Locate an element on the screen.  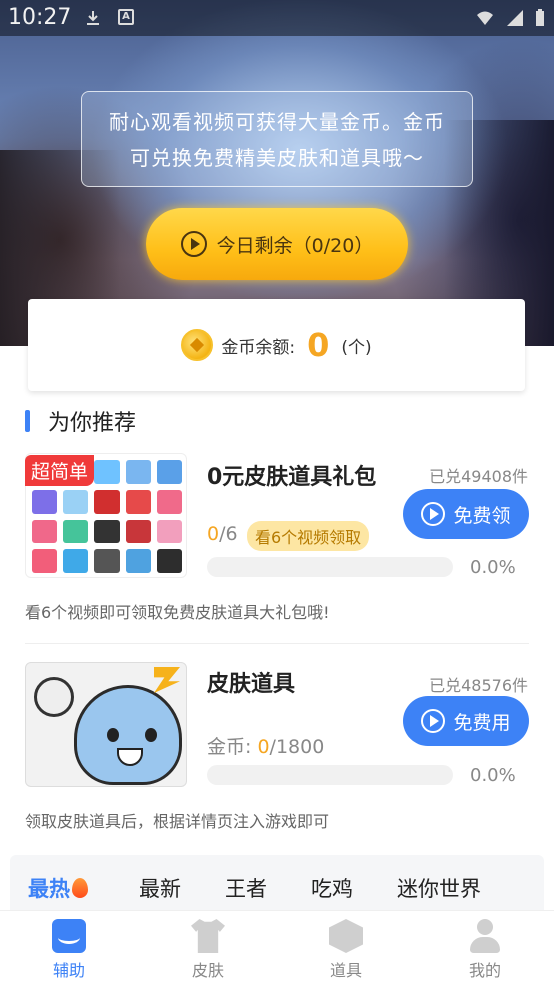
nav-item-assist: 辅助 is located at coordinates (69, 947).